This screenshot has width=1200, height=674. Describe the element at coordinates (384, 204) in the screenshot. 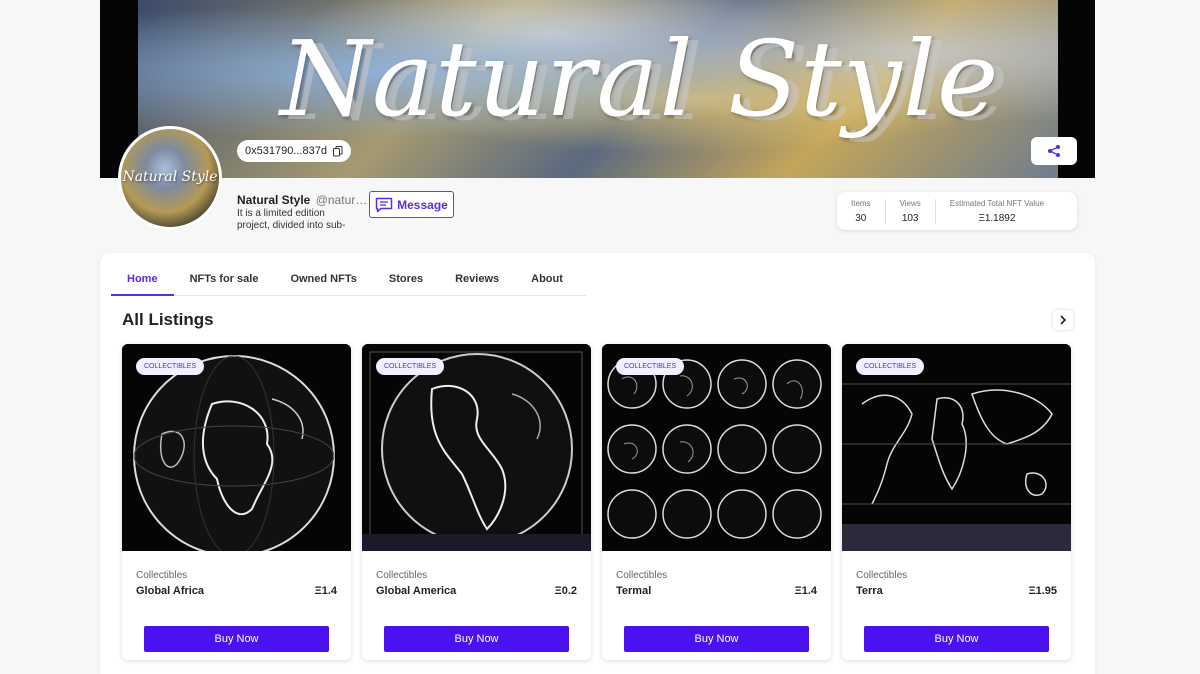

I see `message-icon` at that location.